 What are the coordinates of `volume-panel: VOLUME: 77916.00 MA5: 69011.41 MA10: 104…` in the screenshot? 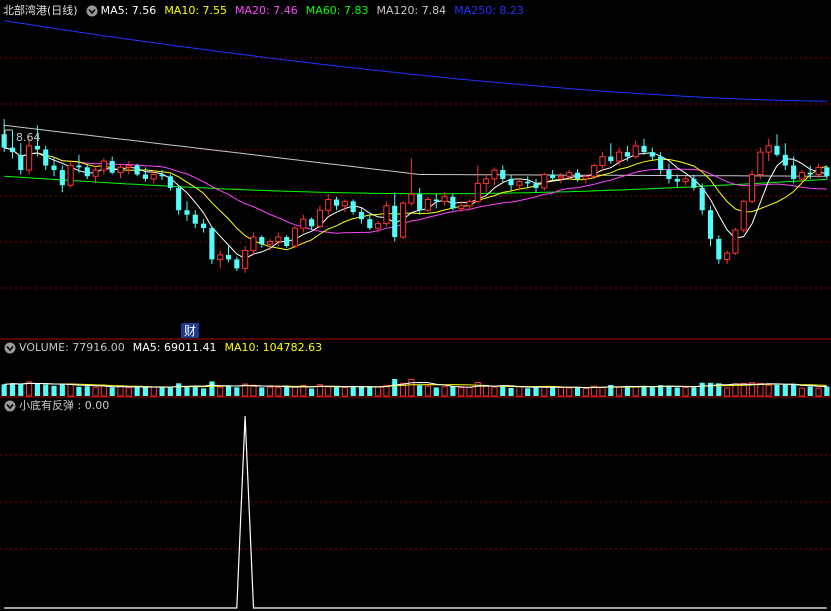 It's located at (415, 368).